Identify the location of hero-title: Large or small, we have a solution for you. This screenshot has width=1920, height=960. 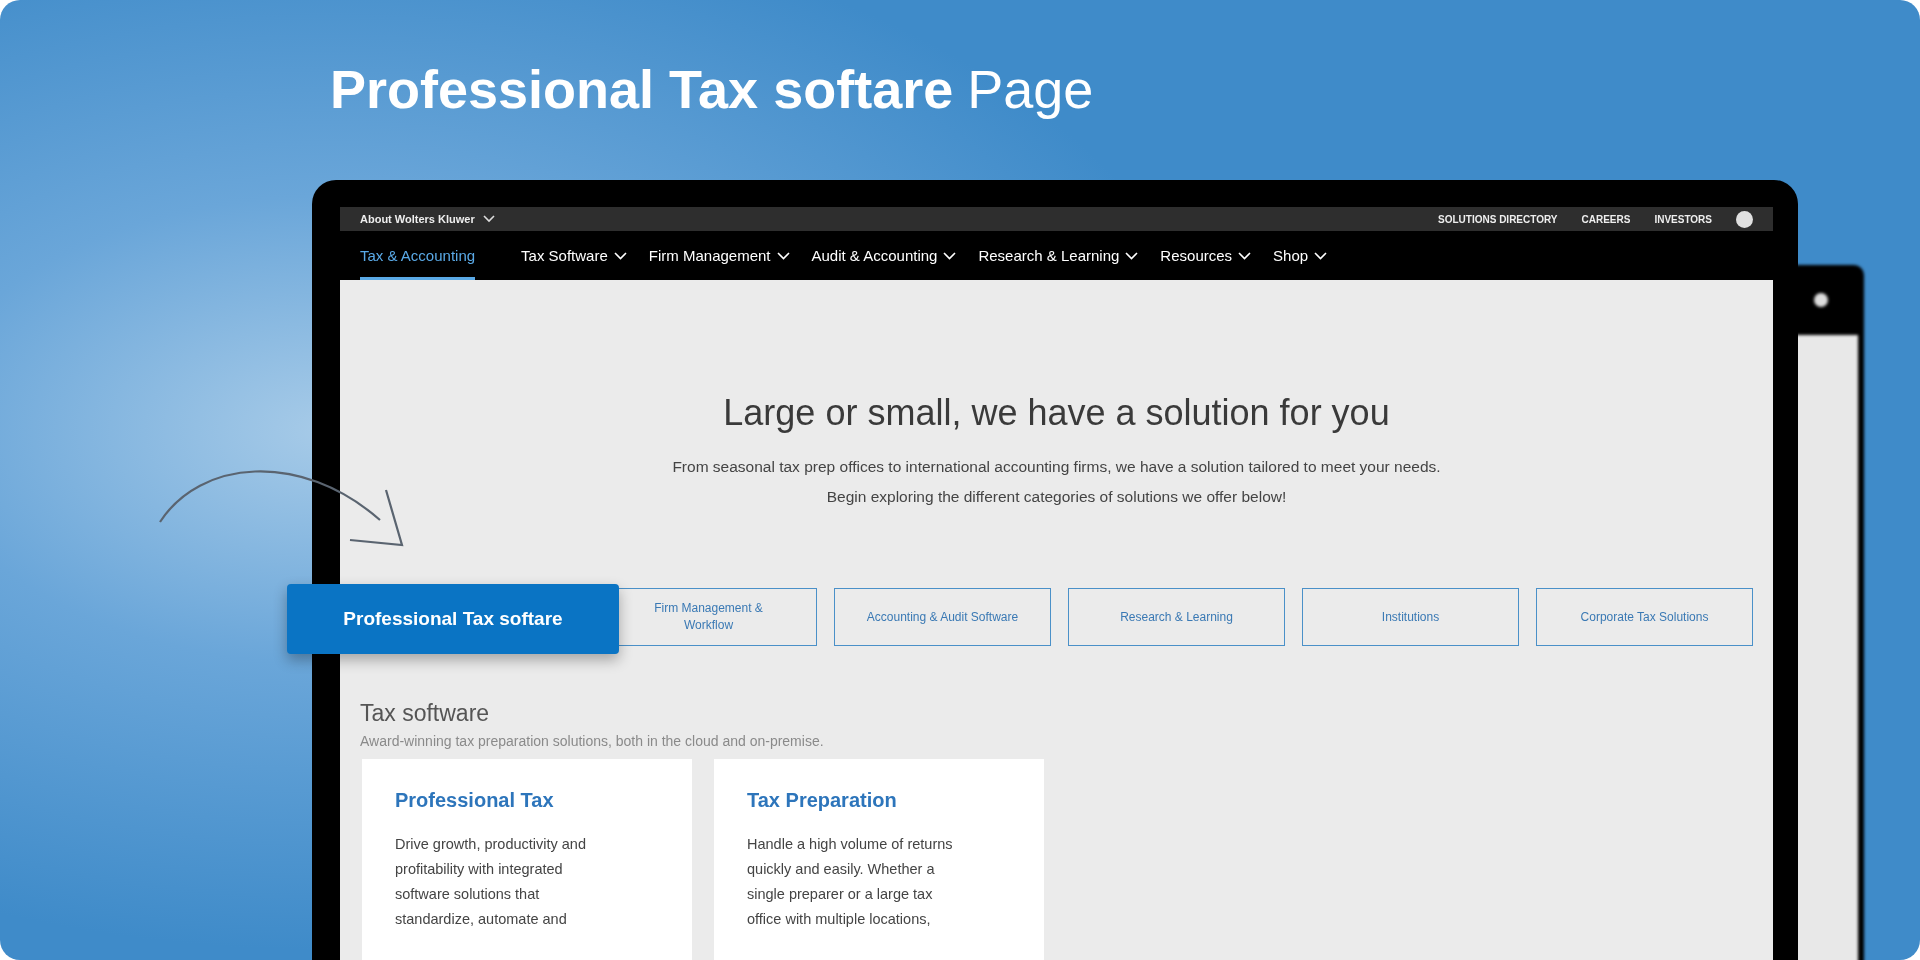
(1056, 413).